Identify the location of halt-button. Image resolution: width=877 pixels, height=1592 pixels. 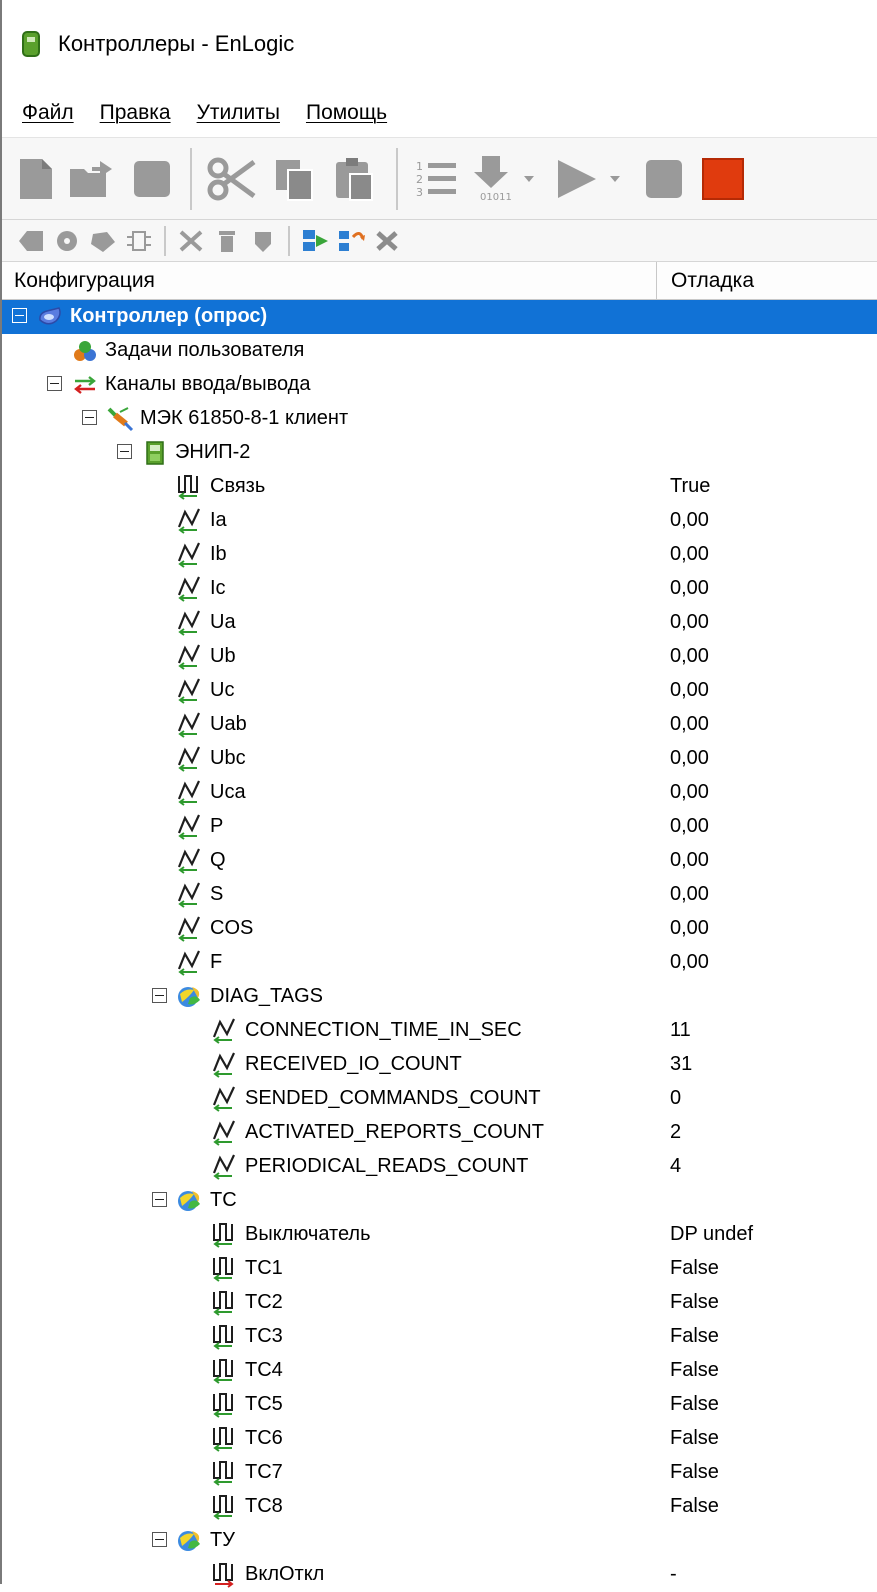
(723, 179).